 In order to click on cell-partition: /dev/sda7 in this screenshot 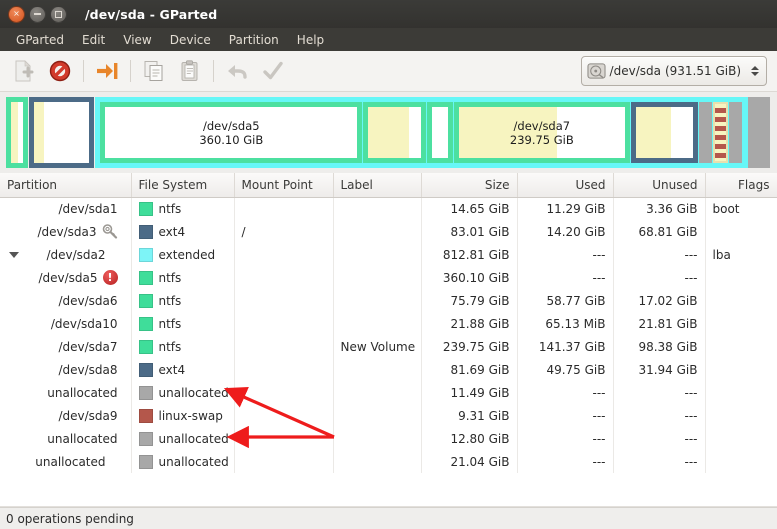, I will do `click(66, 346)`.